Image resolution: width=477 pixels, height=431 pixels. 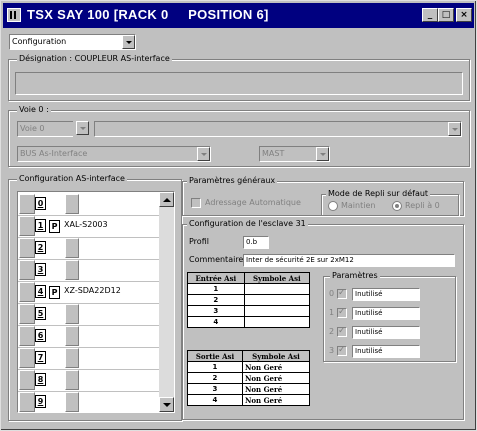 What do you see at coordinates (196, 203) in the screenshot?
I see `auto-address-checkbox` at bounding box center [196, 203].